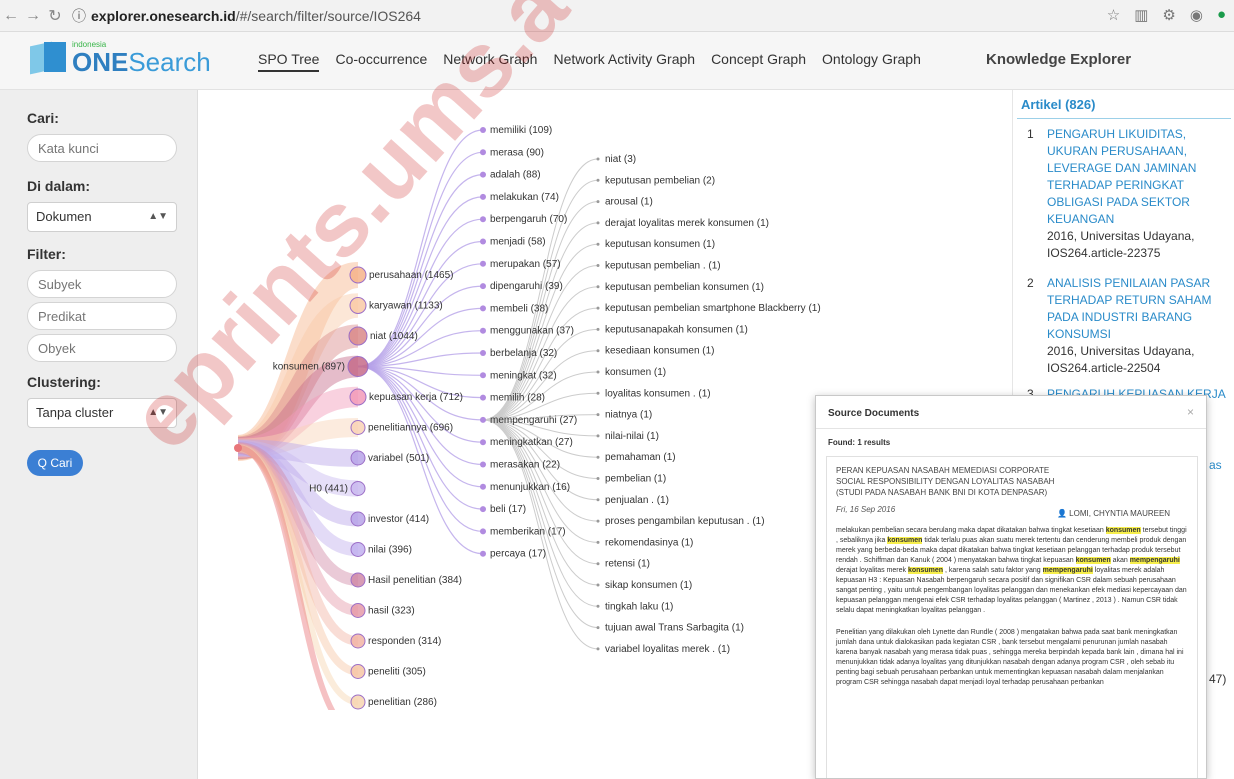  Describe the element at coordinates (391, 611) in the screenshot. I see `subject-label: hasil (323)` at that location.